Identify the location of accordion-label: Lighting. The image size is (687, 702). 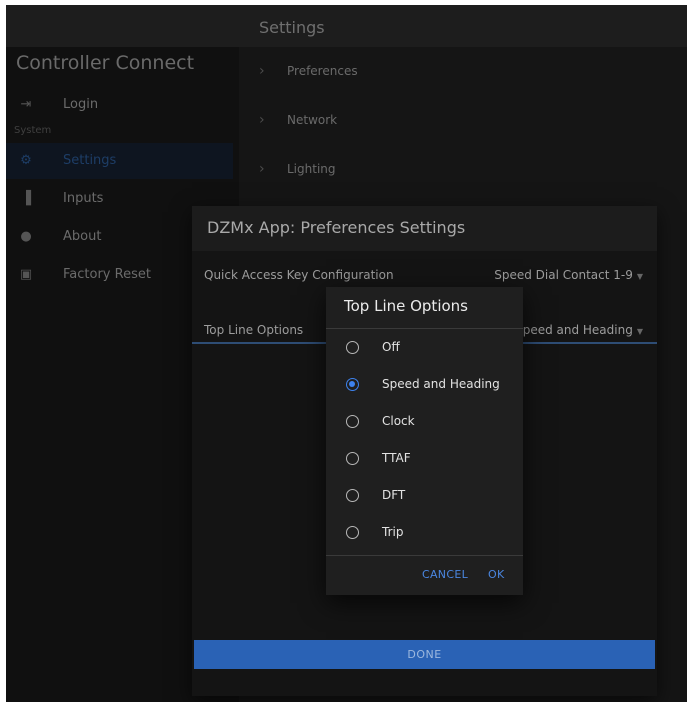
(311, 169).